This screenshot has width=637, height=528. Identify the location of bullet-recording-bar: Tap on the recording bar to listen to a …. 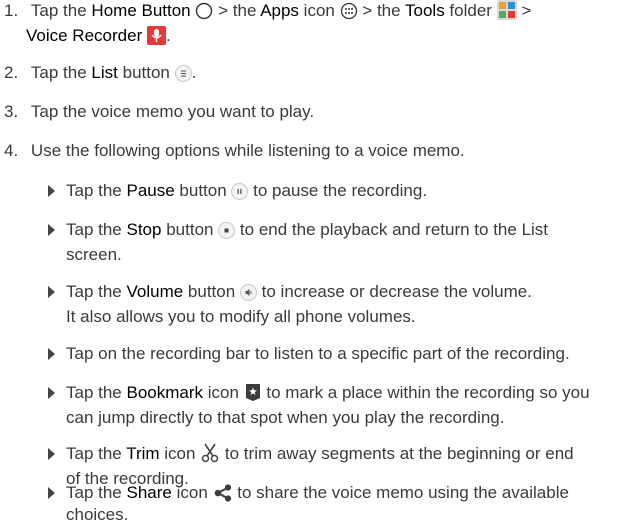
(318, 353).